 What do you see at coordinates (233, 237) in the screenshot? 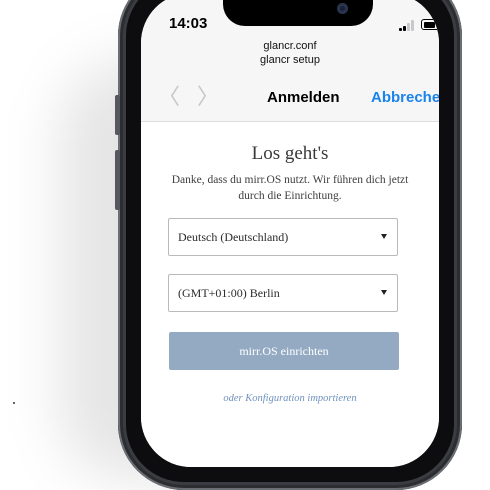
I see `language-select-value: Deutsch (Deutschland)` at bounding box center [233, 237].